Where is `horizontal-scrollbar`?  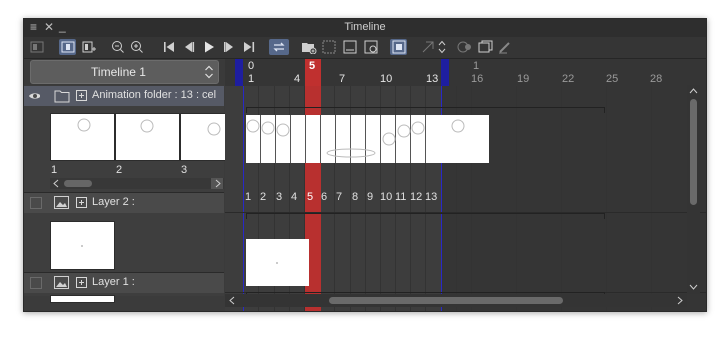 horizontal-scrollbar is located at coordinates (456, 300).